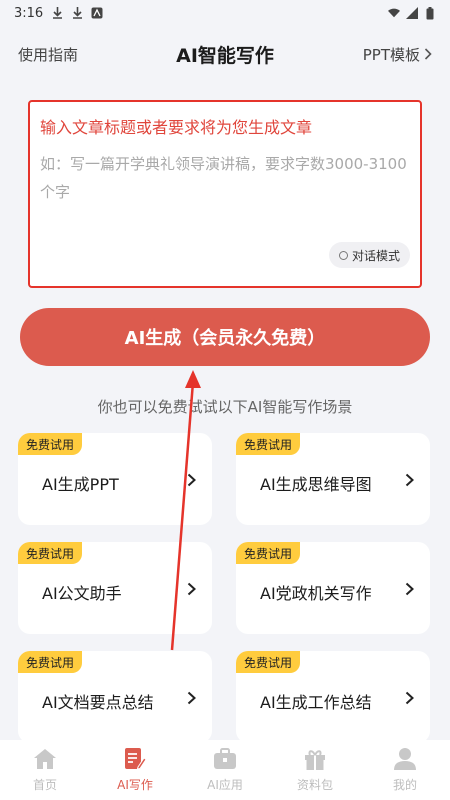 This screenshot has height=800, width=450. Describe the element at coordinates (315, 759) in the screenshot. I see `gift-icon` at that location.